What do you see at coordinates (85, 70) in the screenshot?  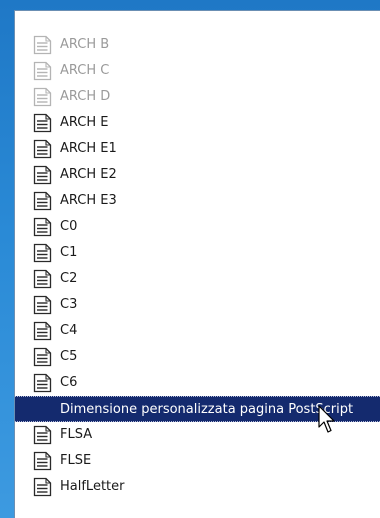 I see `list-item-label: ARCH C` at bounding box center [85, 70].